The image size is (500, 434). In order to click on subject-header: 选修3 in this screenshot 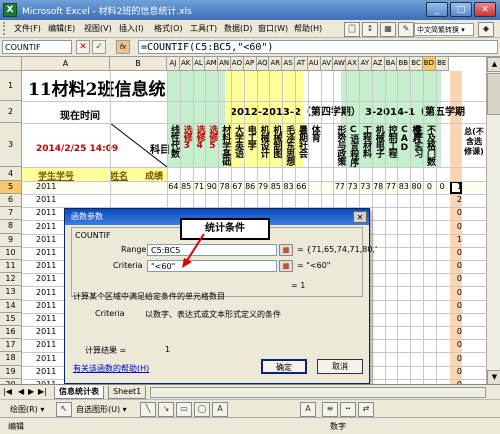, I will do `click(186, 146)`.